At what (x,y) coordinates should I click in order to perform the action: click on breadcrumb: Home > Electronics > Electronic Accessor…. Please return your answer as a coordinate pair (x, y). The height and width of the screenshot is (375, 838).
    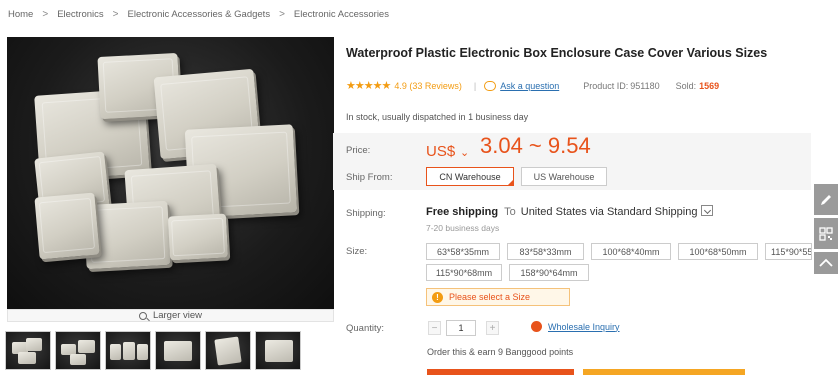
    Looking at the image, I should click on (198, 14).